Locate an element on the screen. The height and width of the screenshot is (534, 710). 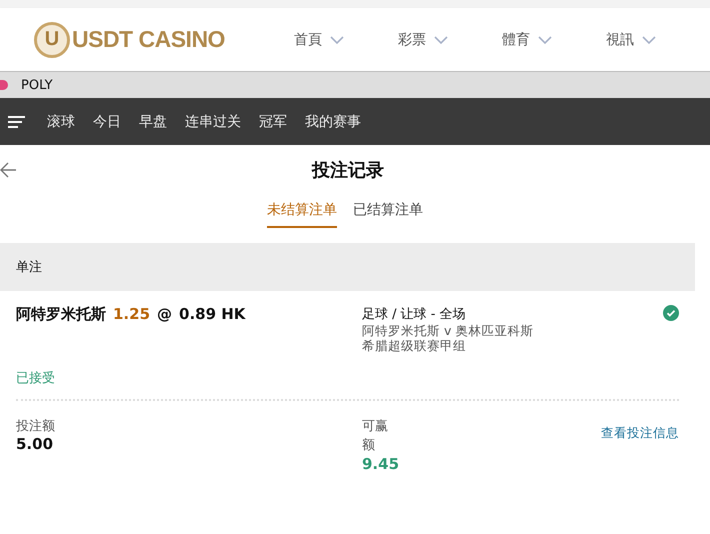
page-title: 投注记录 is located at coordinates (348, 170).